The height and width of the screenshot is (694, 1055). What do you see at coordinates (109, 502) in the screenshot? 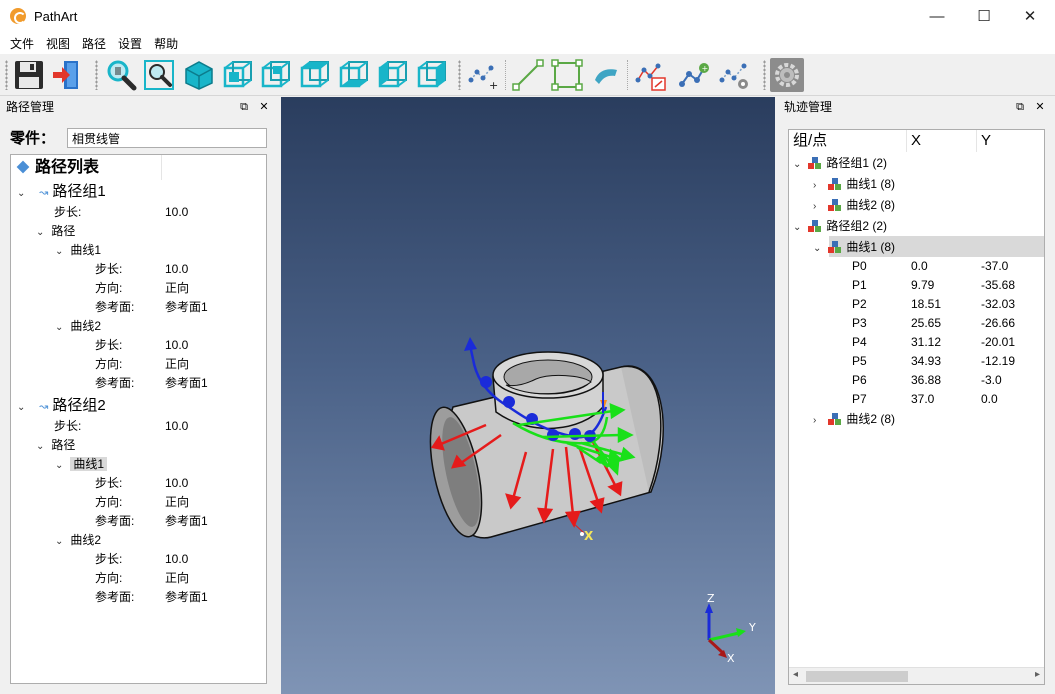
I see `tree-label: 方向:` at bounding box center [109, 502].